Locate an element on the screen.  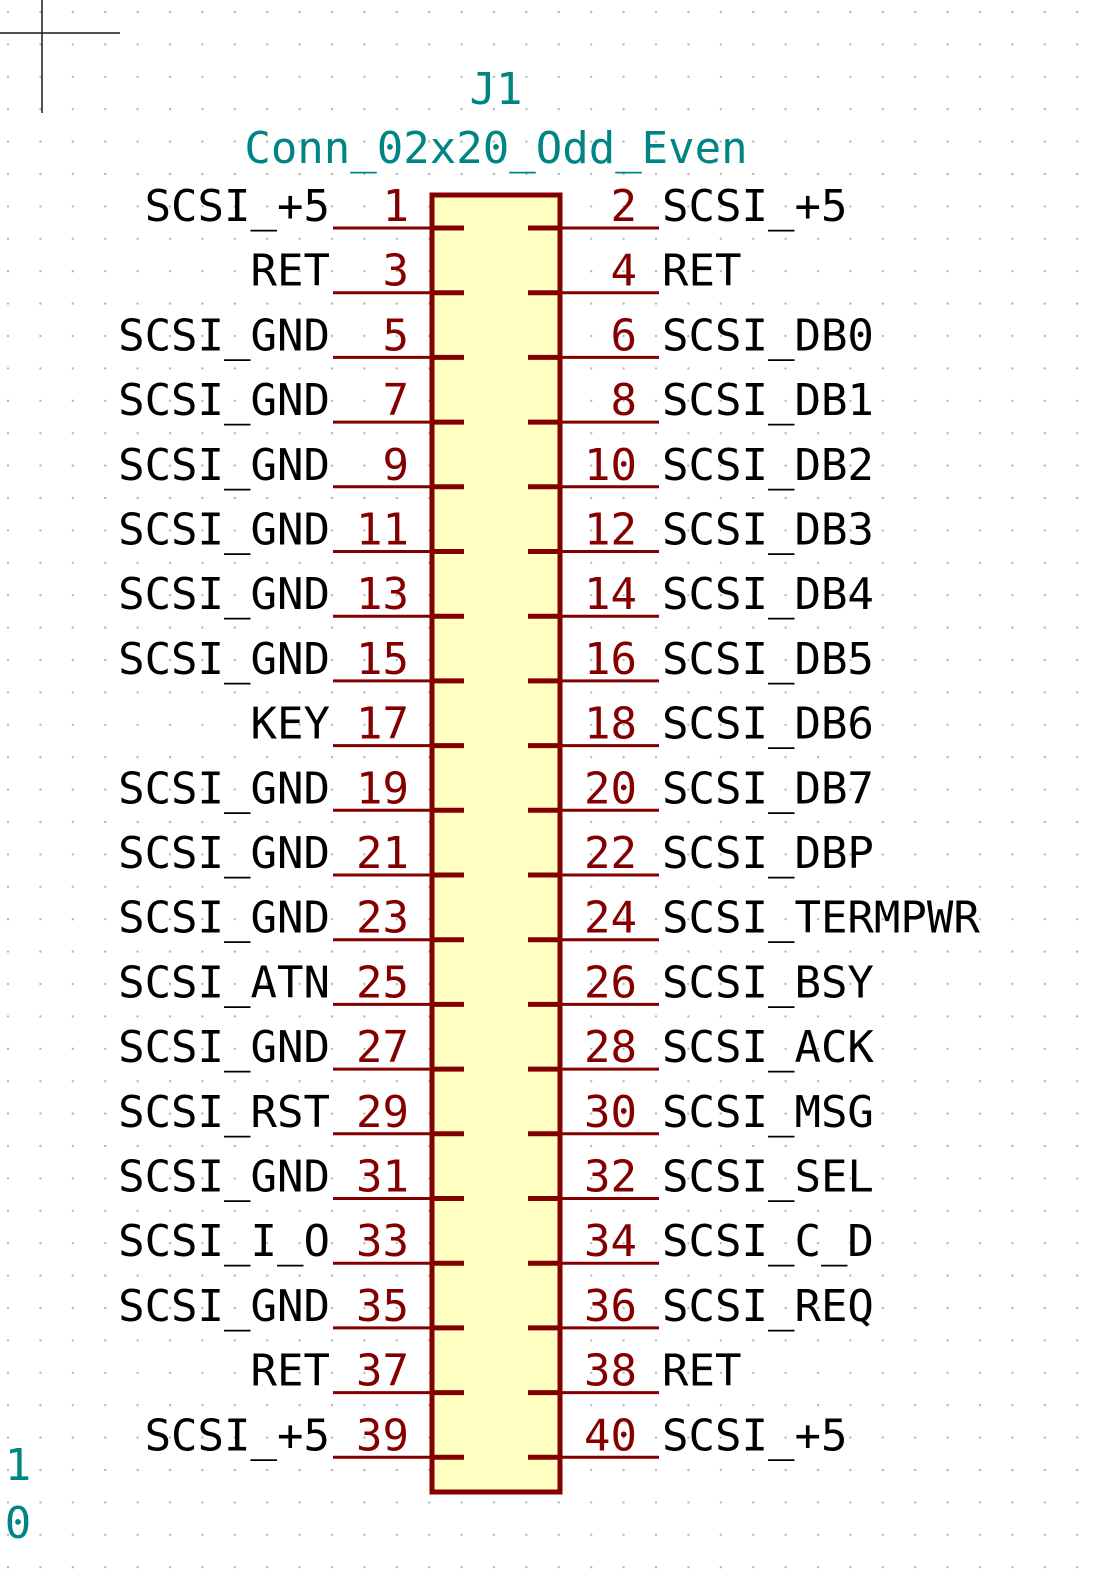
symbol-reference: J1 is located at coordinates (496, 89).